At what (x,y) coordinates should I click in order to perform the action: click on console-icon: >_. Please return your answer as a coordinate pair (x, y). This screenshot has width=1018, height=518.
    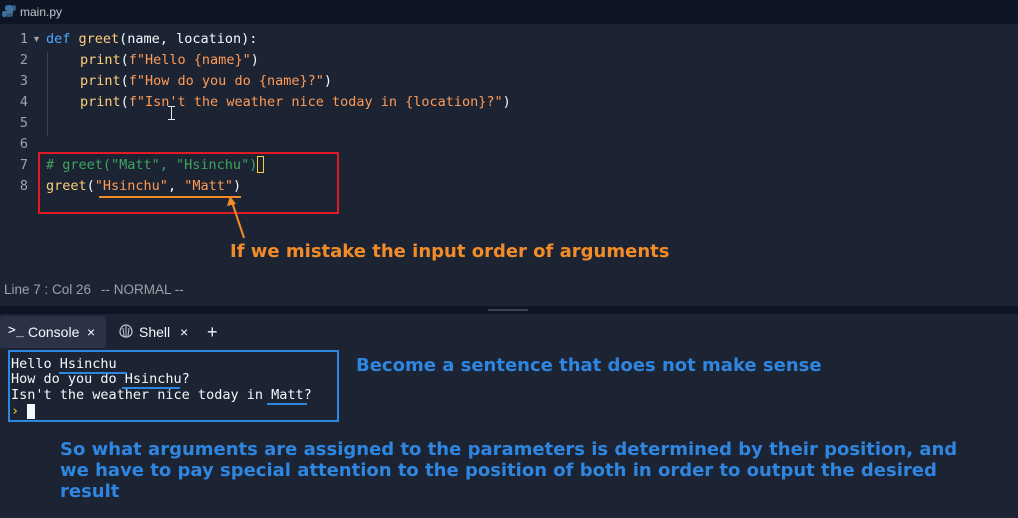
    Looking at the image, I should click on (16, 330).